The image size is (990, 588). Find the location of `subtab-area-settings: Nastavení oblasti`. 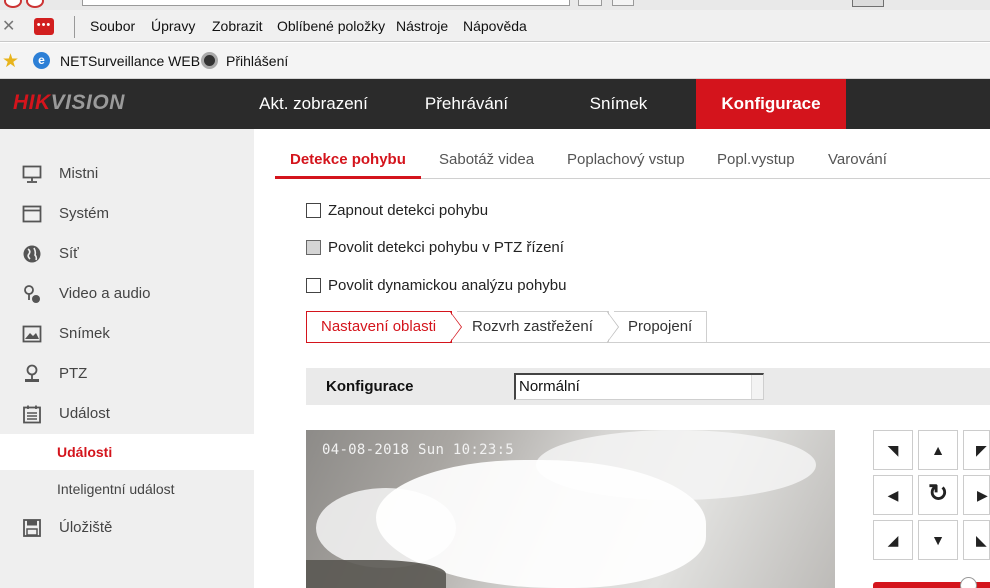

subtab-area-settings: Nastavení oblasti is located at coordinates (379, 327).